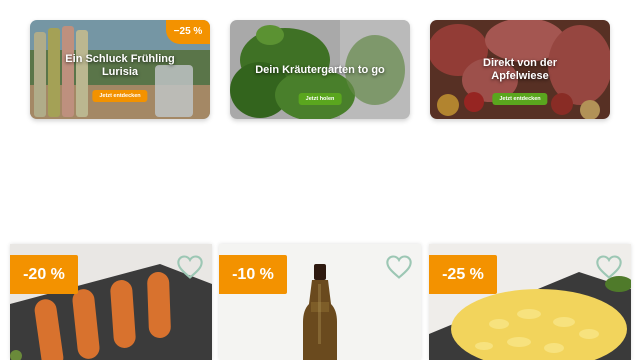 The width and height of the screenshot is (640, 360). I want to click on banner-title: Ein Schluck Frühling Lurisia, so click(120, 65).